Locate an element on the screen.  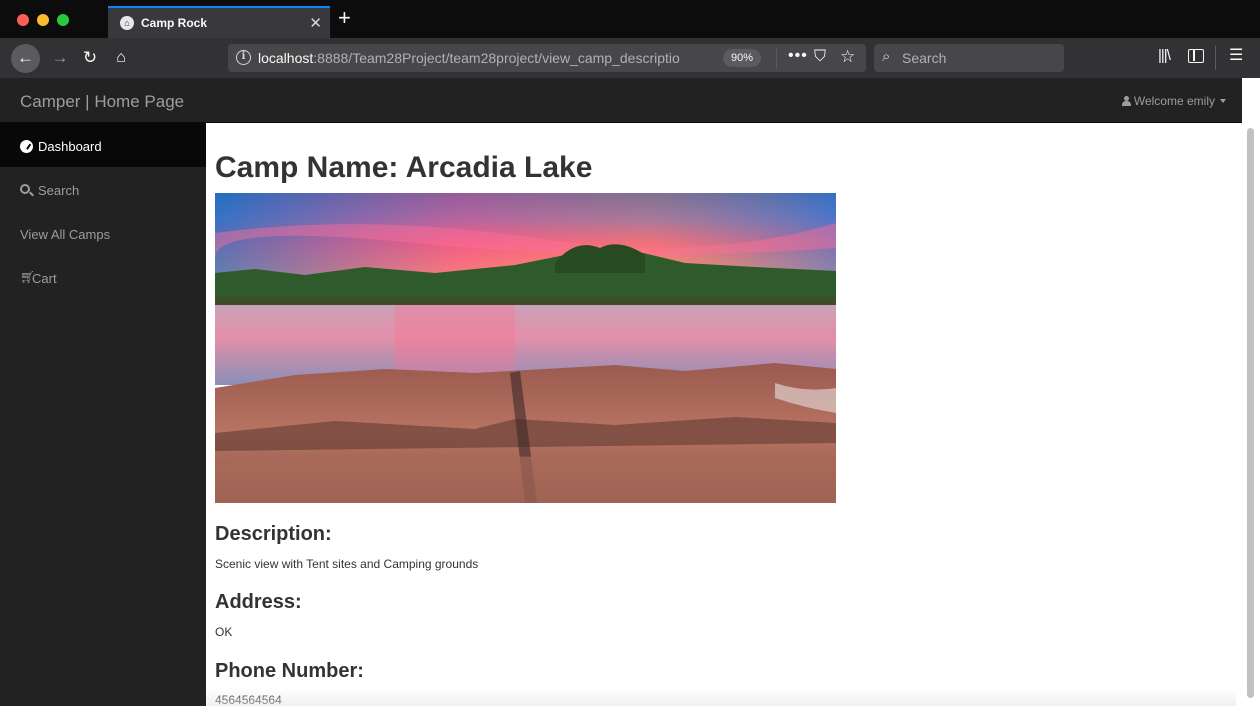
page-scrollbar is located at coordinates (1250, 413).